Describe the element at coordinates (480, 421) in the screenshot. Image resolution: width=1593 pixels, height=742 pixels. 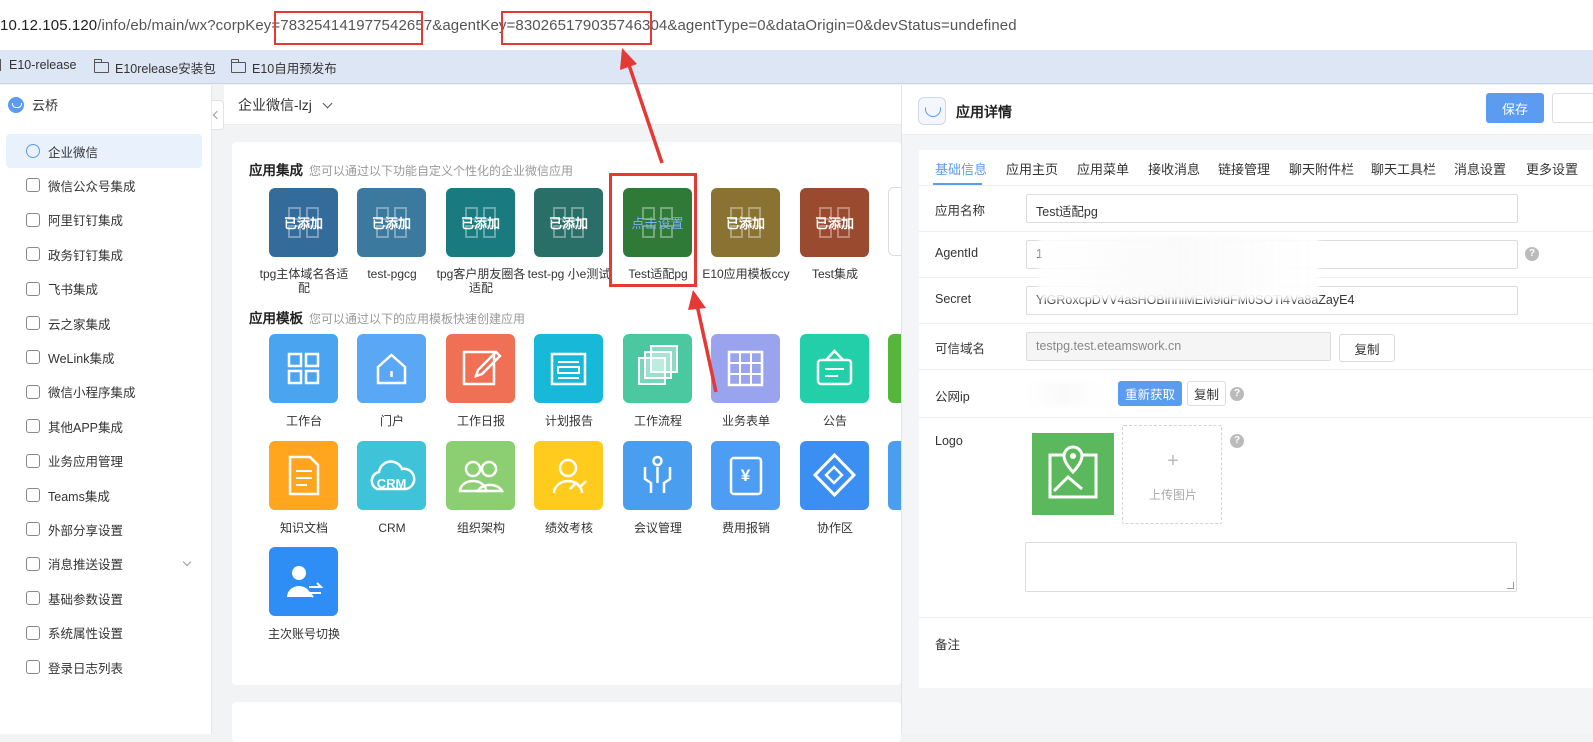
I see `template-app-label: 工作日报` at that location.